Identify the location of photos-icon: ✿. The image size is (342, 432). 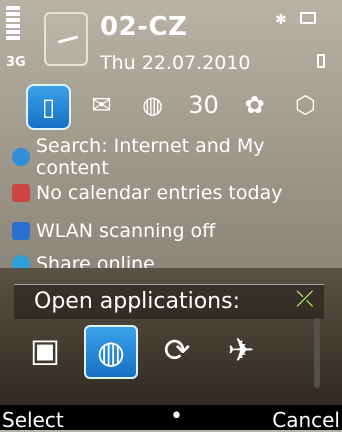
(254, 105).